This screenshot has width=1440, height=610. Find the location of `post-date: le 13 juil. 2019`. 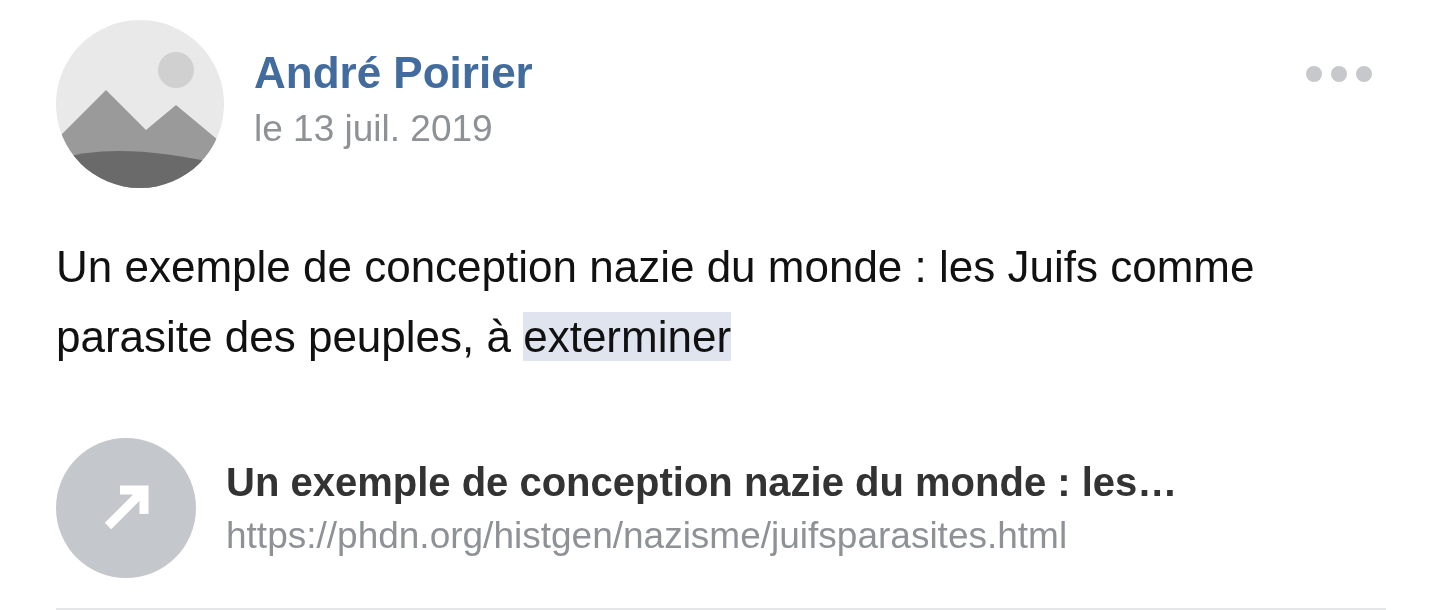

post-date: le 13 juil. 2019 is located at coordinates (374, 129).